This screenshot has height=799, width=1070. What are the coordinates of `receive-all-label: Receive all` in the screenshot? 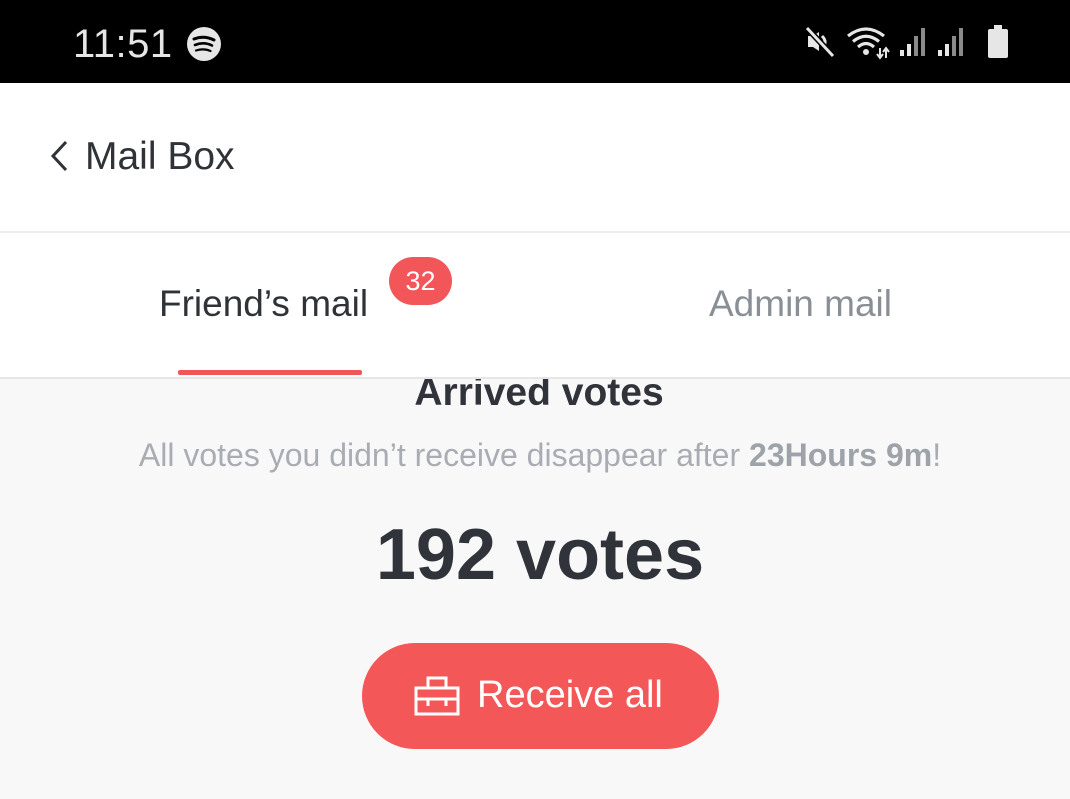 It's located at (570, 695).